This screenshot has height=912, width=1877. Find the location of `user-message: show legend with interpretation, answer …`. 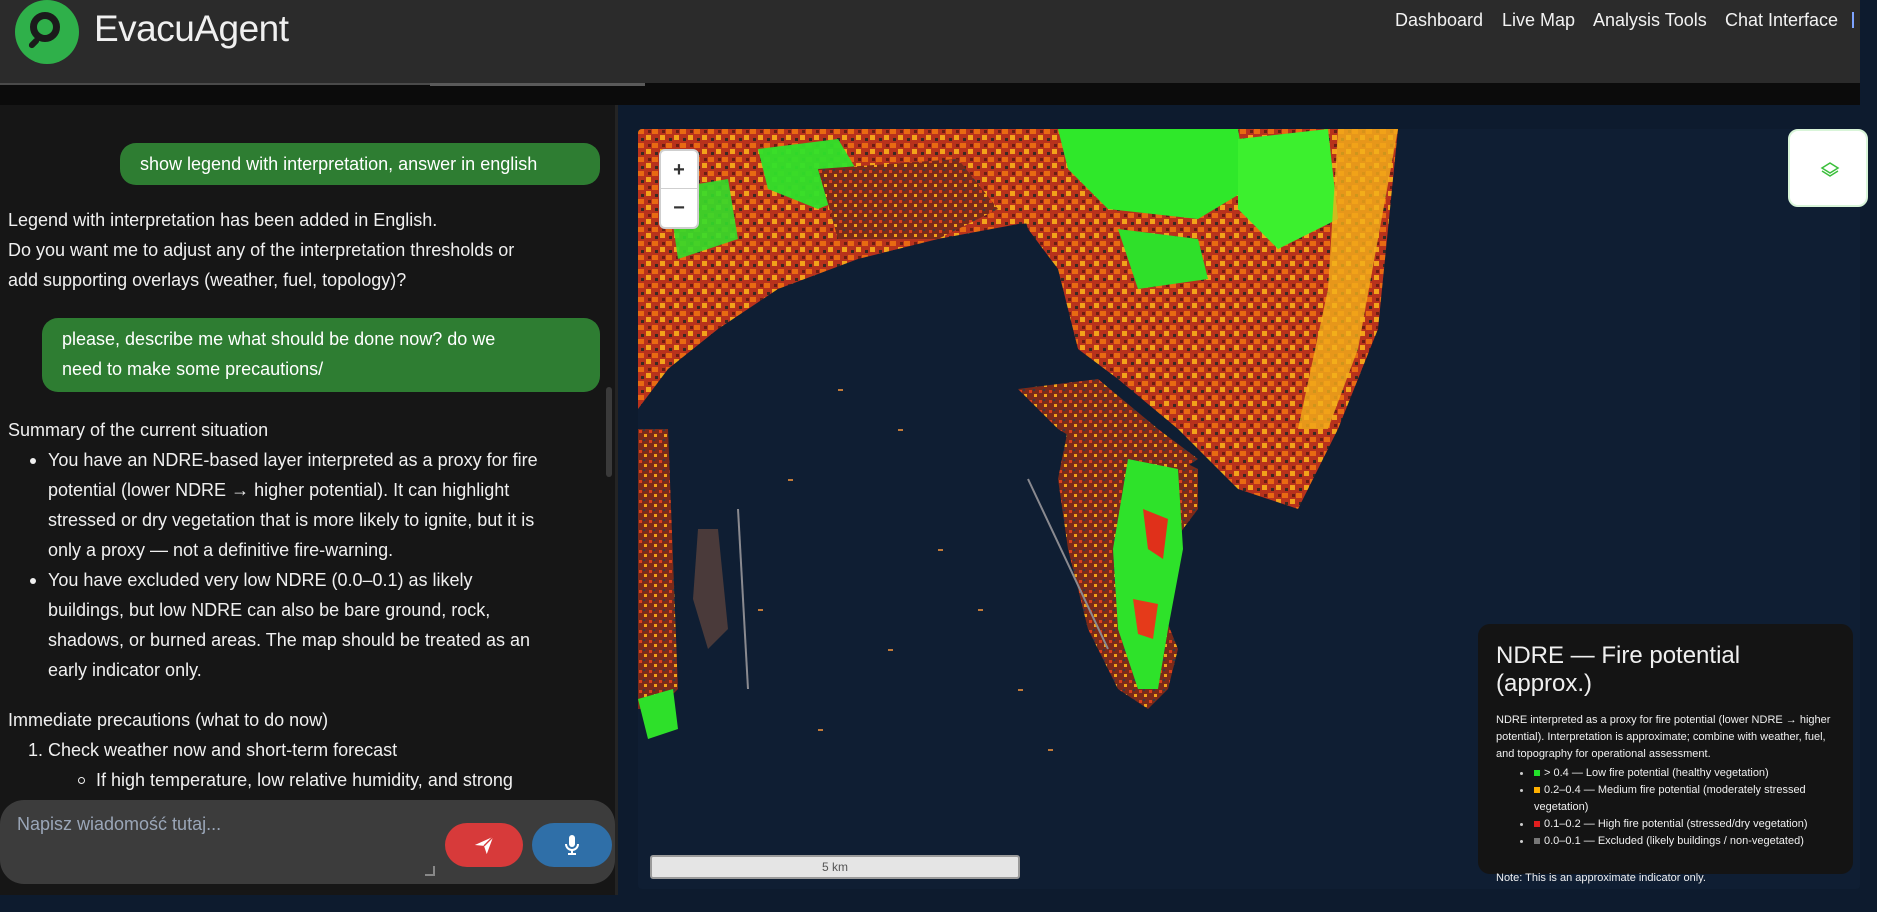

user-message: show legend with interpretation, answer … is located at coordinates (360, 164).